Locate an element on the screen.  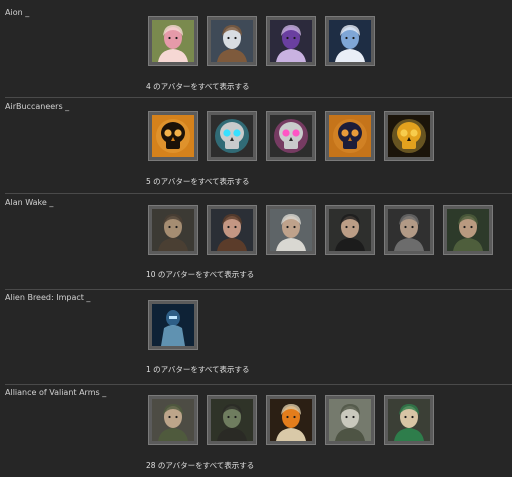
game-title: Alien Breed: Impact _ is located at coordinates (48, 297).